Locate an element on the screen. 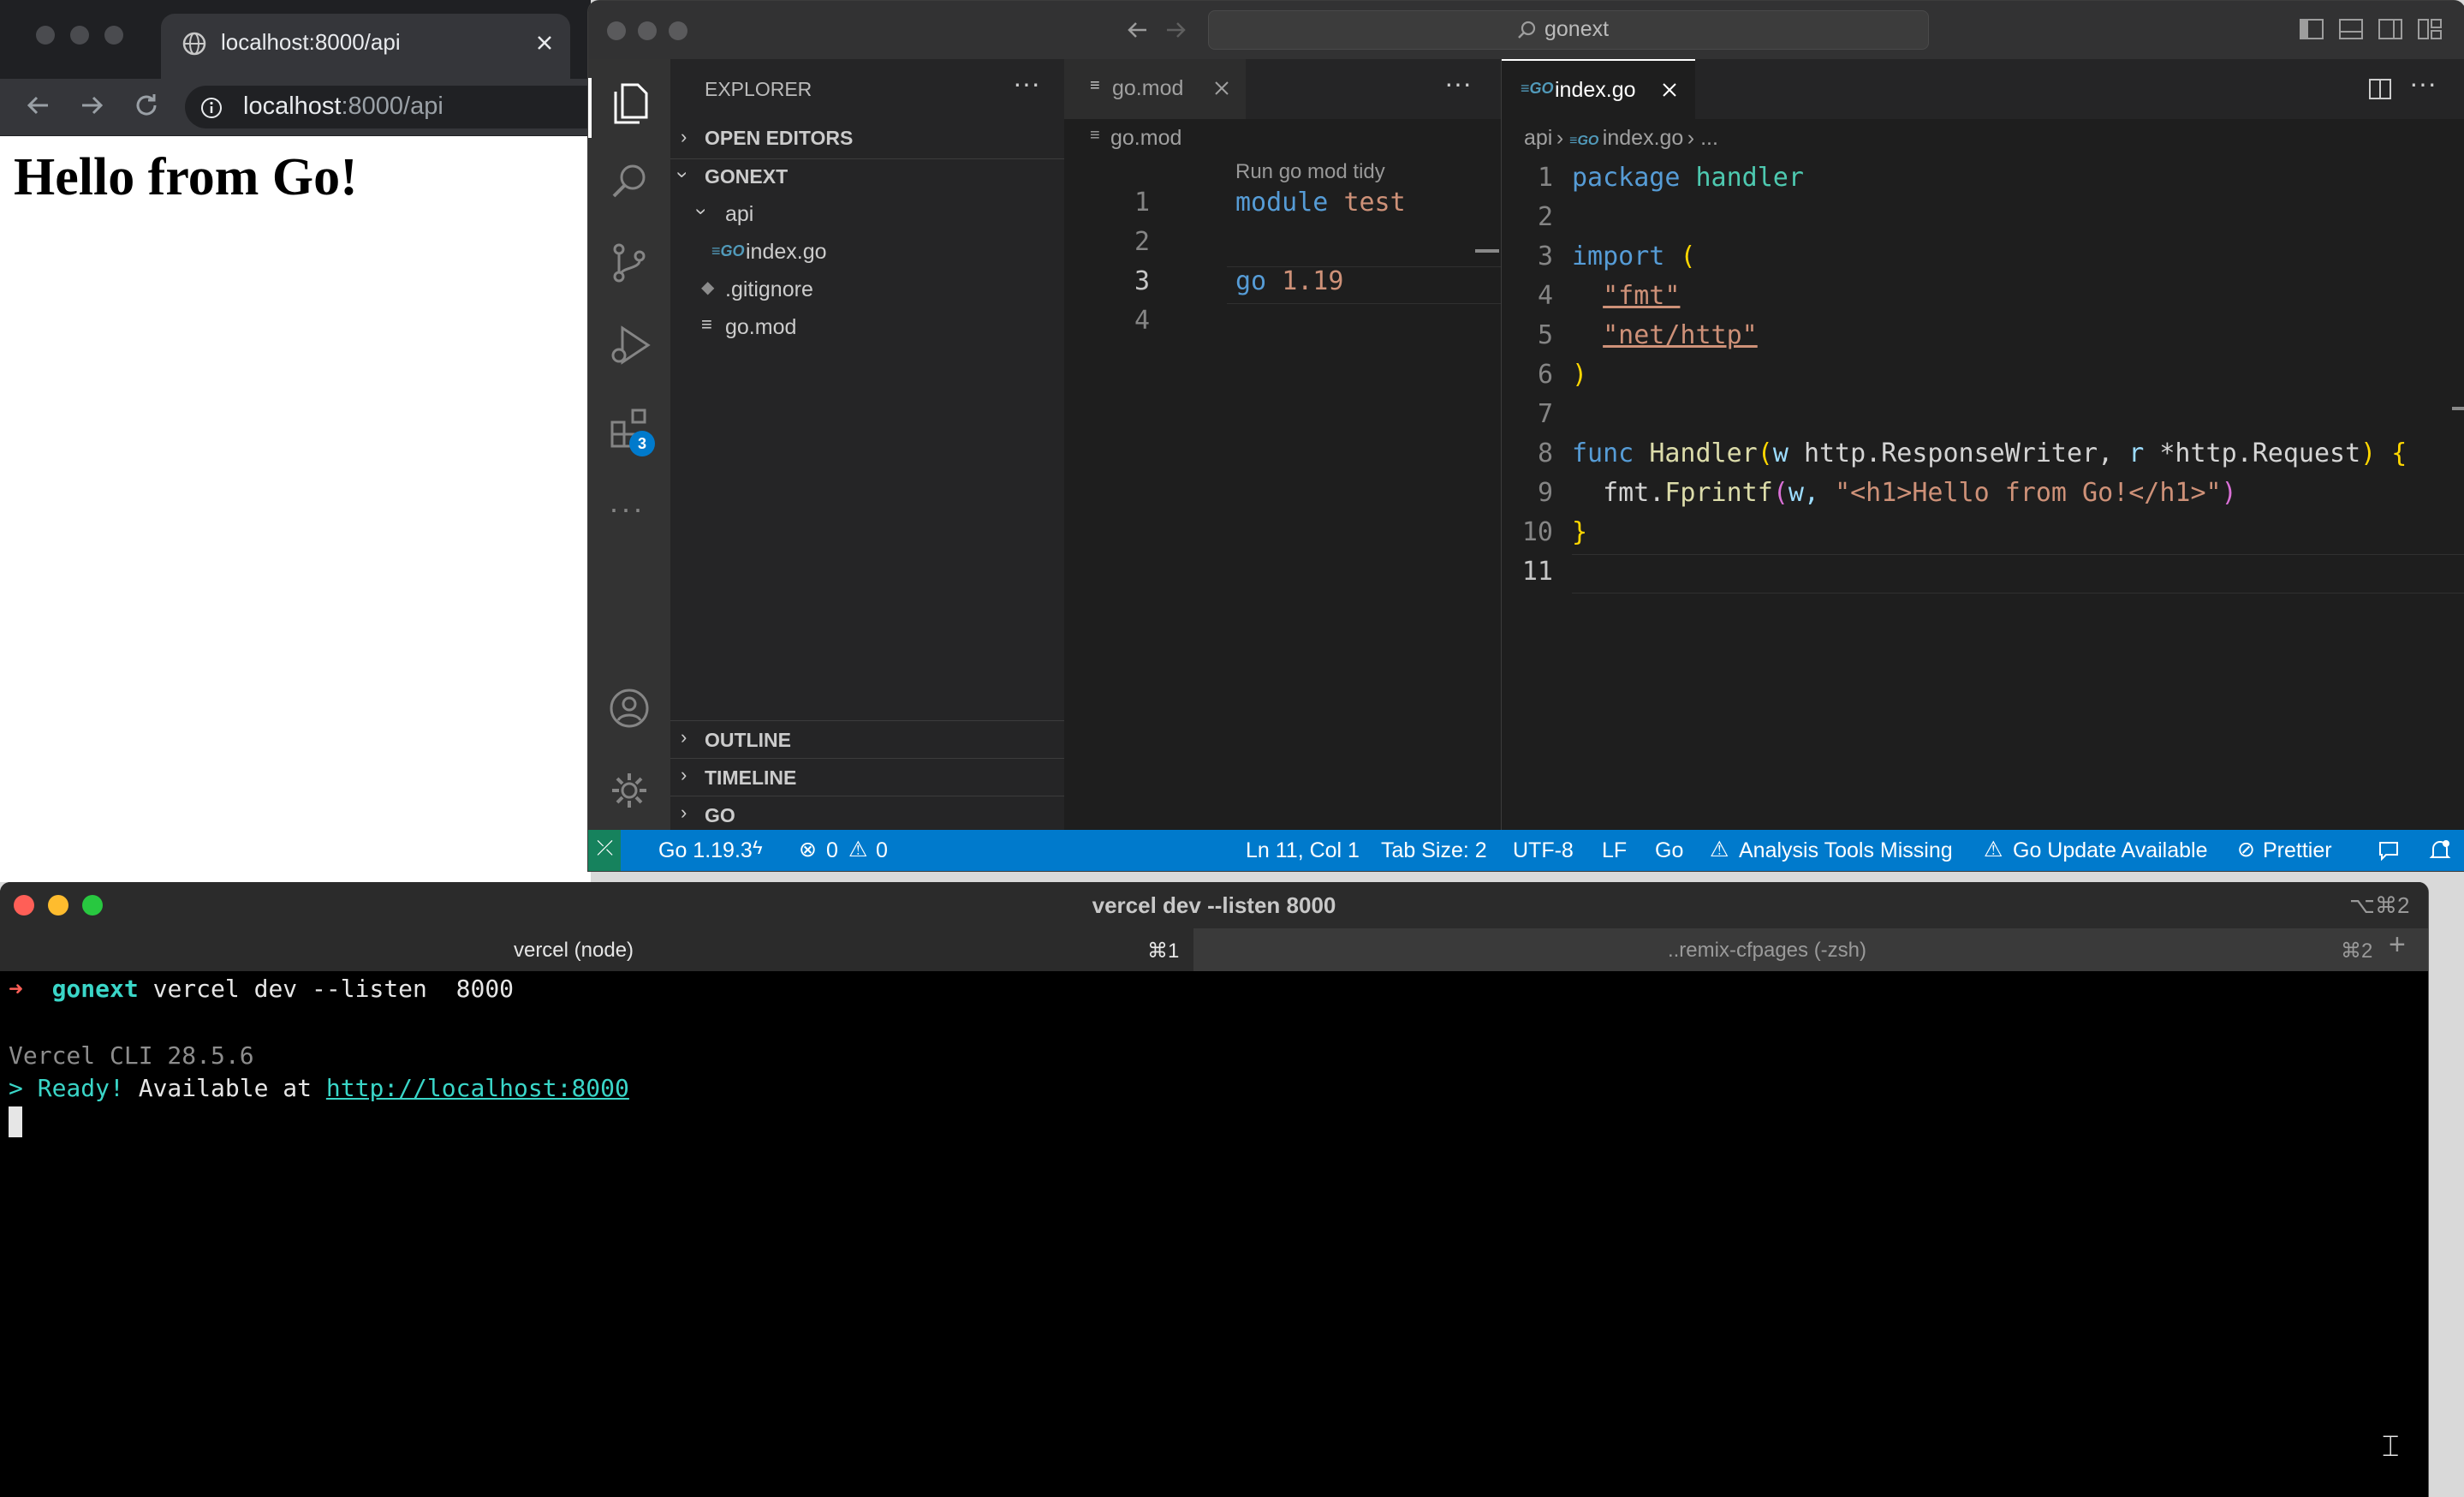  warning-icon: ⚠ is located at coordinates (858, 850).